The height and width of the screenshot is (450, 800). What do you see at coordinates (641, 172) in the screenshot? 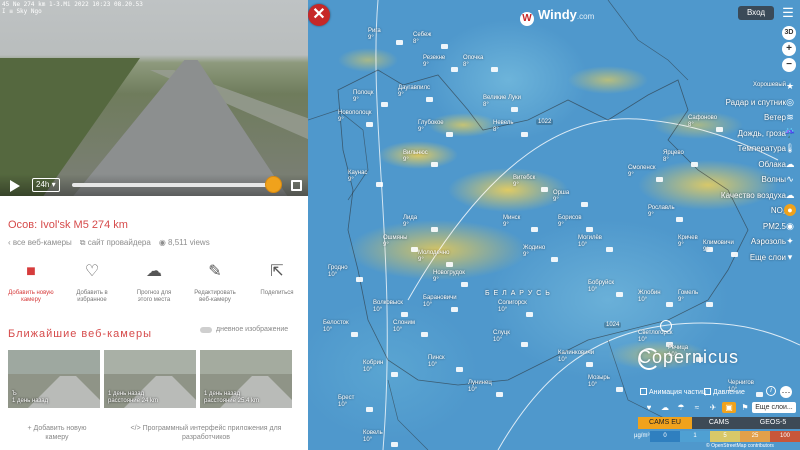
I see `city-label: Смоленск 9°` at bounding box center [641, 172].